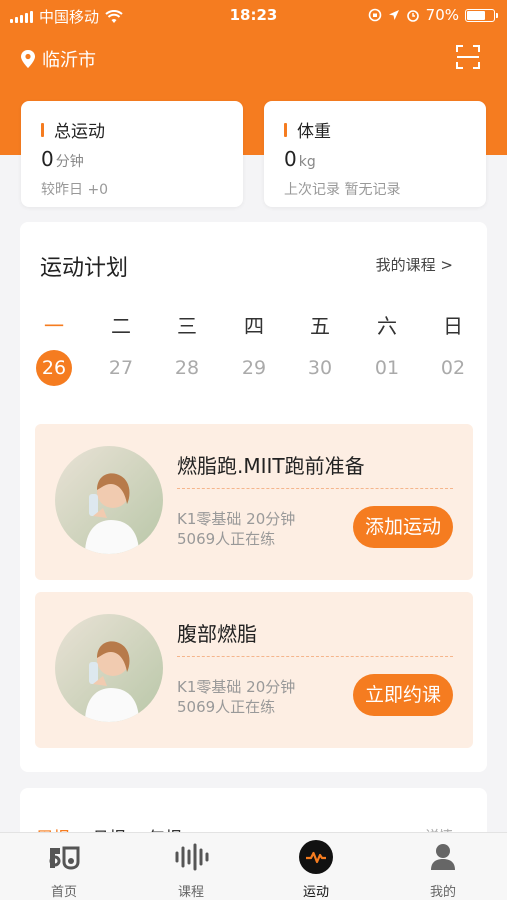 Image resolution: width=507 pixels, height=900 pixels. What do you see at coordinates (54, 326) in the screenshot?
I see `weekday-label: 一` at bounding box center [54, 326].